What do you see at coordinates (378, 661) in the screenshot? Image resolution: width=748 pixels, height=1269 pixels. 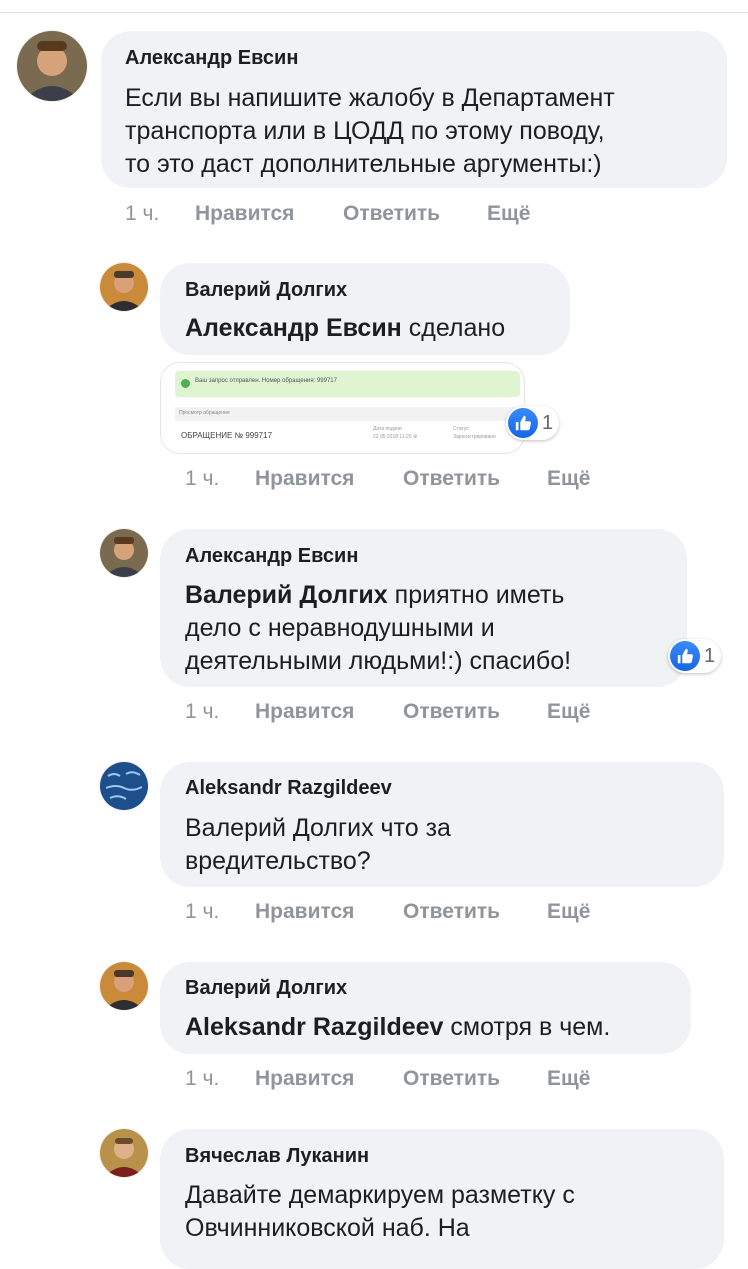 I see `comment-text-line: деятельными людьми!:) спасибо!` at bounding box center [378, 661].